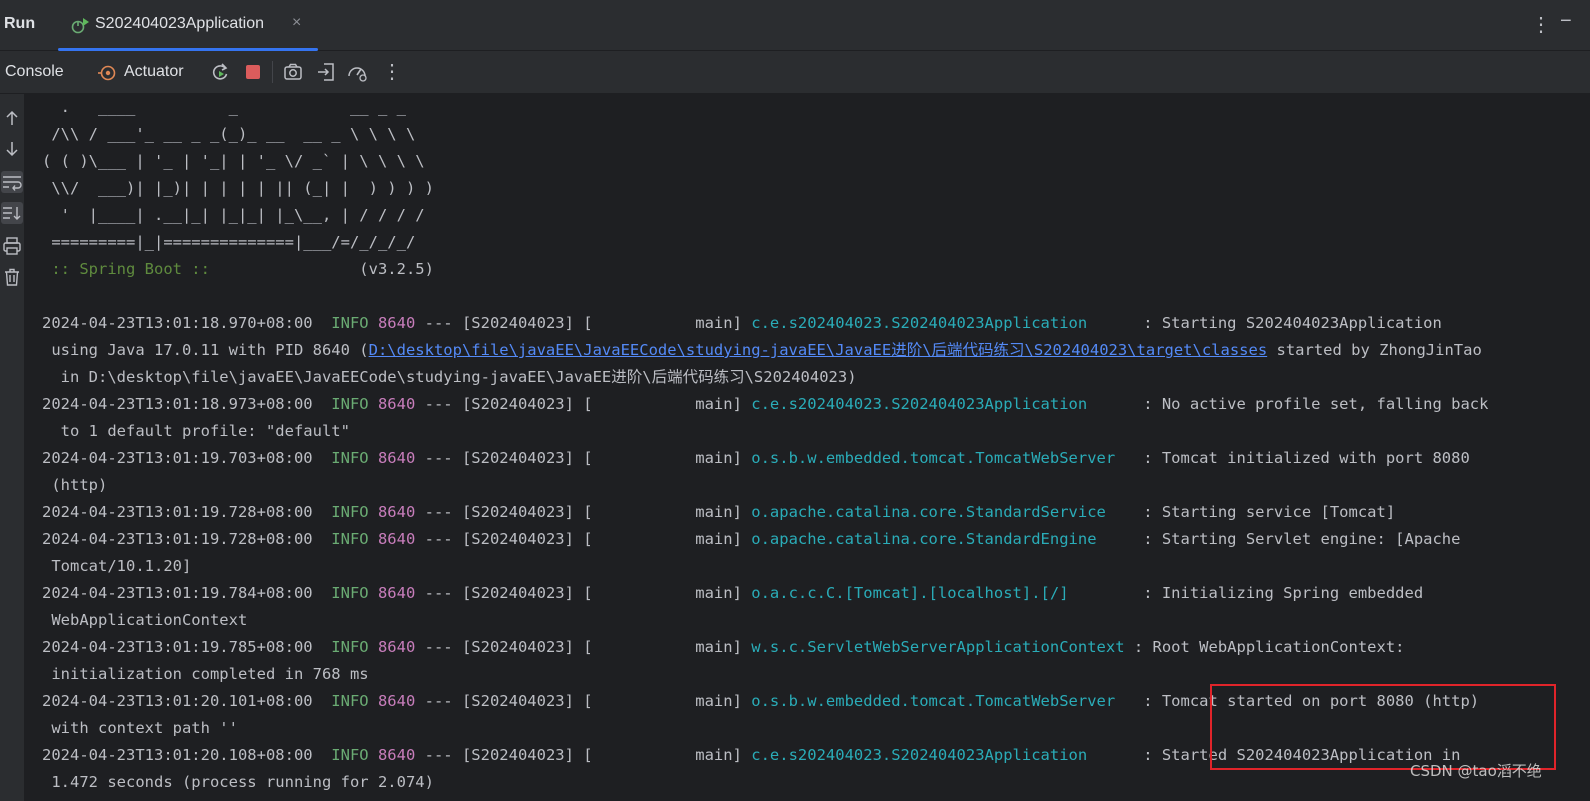 The height and width of the screenshot is (801, 1590). Describe the element at coordinates (942, 512) in the screenshot. I see `log-logger: o.apache.catalina.core.StandardService` at that location.